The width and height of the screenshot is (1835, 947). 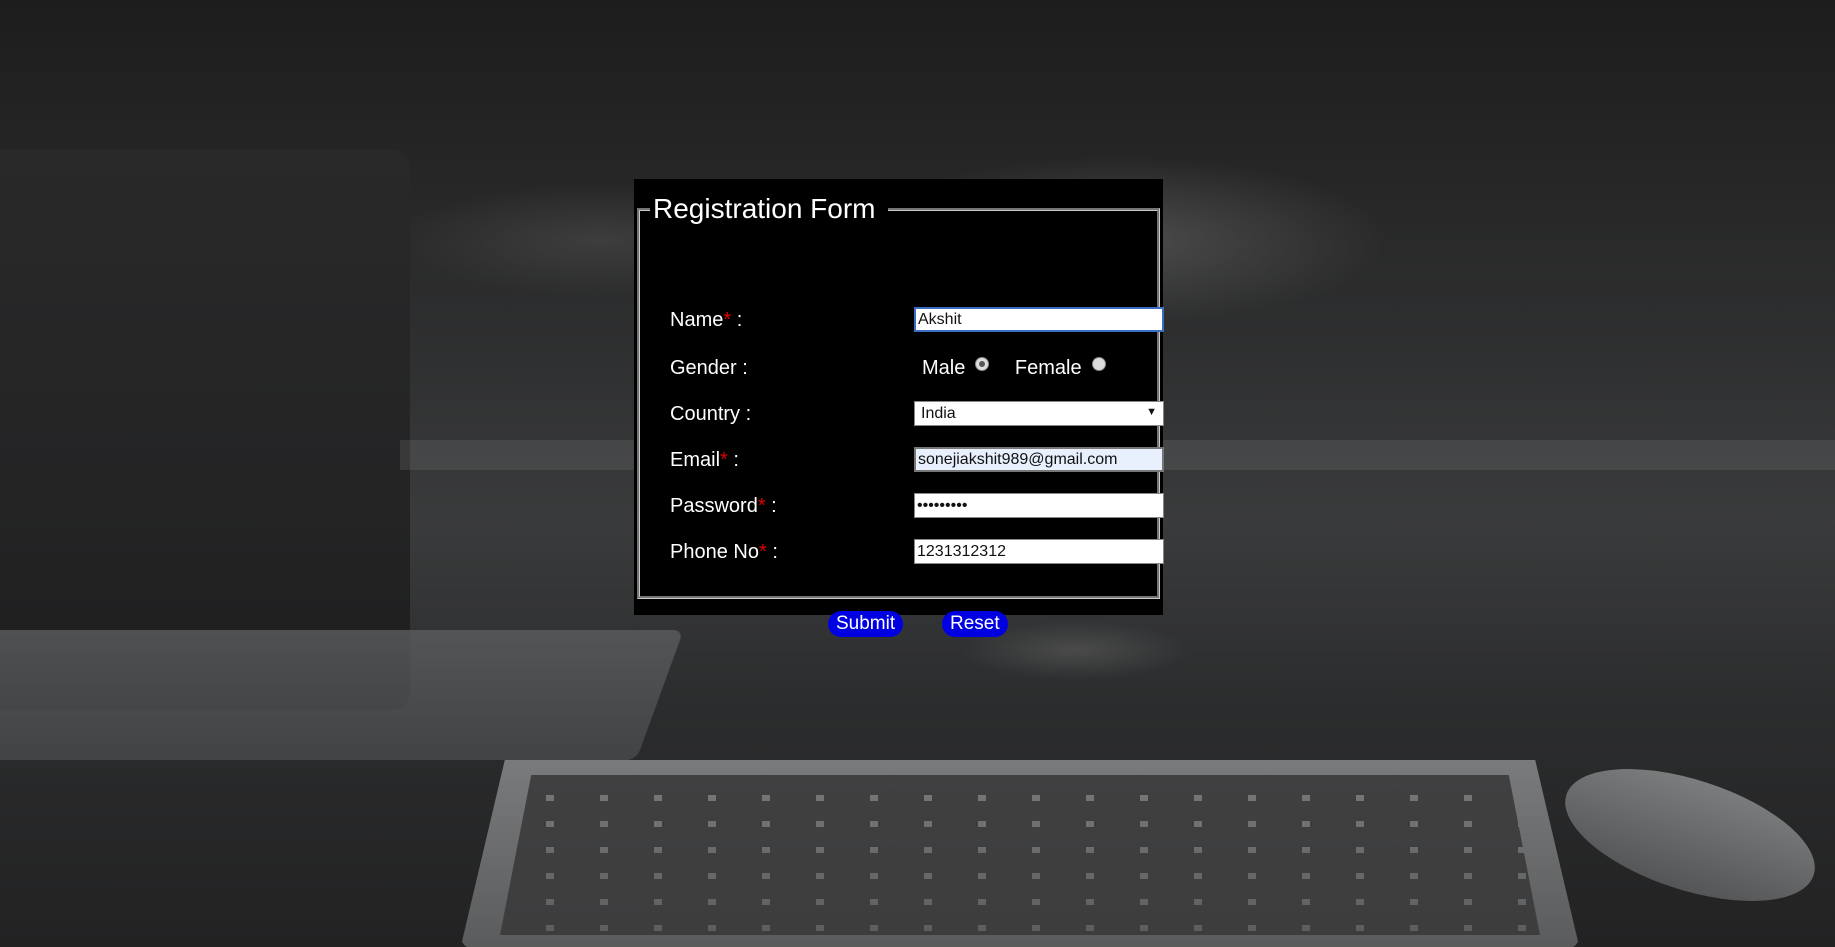 I want to click on chevron-down-icon: ▼, so click(x=1151, y=412).